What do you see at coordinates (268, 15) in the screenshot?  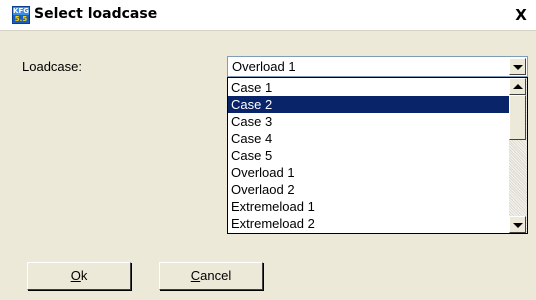 I see `title-bar: KFG 5.5 Select loadcase X` at bounding box center [268, 15].